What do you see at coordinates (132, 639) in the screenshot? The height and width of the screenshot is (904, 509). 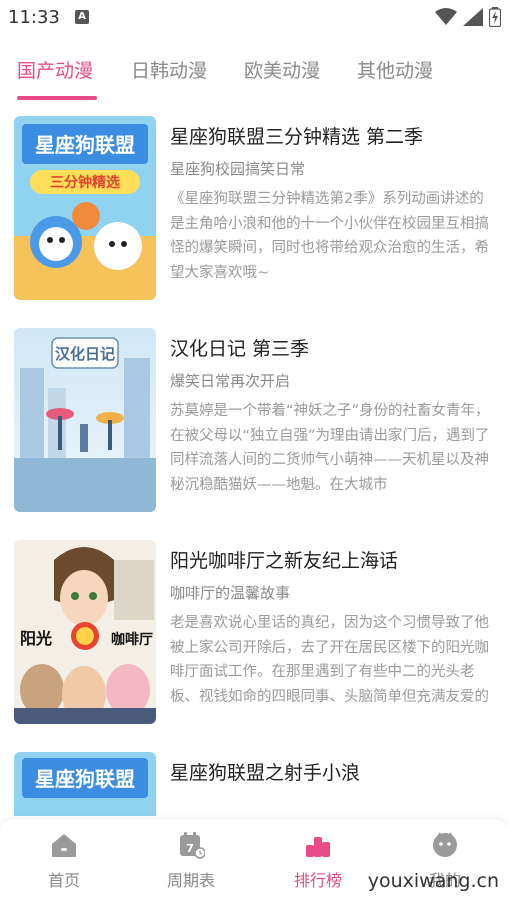 I see `cover-right-text: 咖啡厅` at bounding box center [132, 639].